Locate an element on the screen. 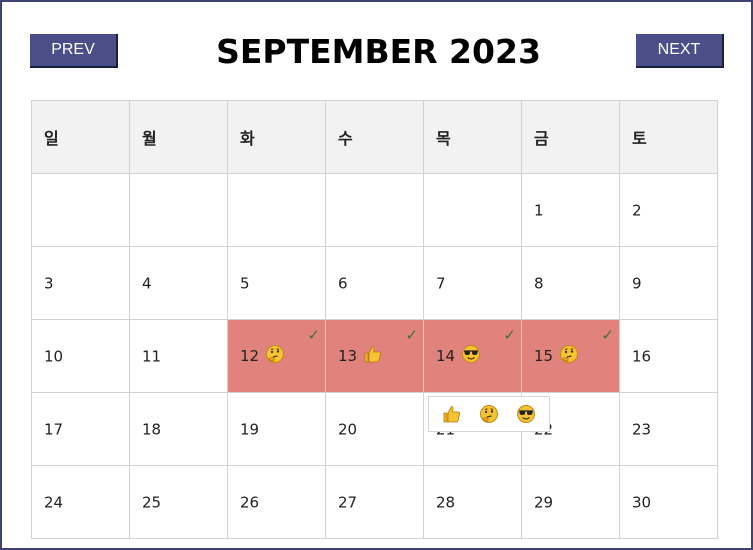 This screenshot has height=550, width=753. day-number: 26 is located at coordinates (250, 502).